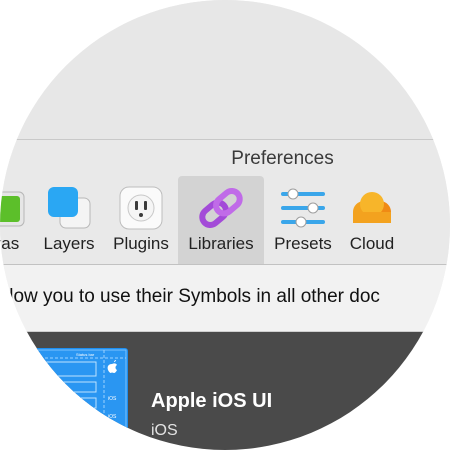  Describe the element at coordinates (10, 243) in the screenshot. I see `tab-label: vas` at that location.